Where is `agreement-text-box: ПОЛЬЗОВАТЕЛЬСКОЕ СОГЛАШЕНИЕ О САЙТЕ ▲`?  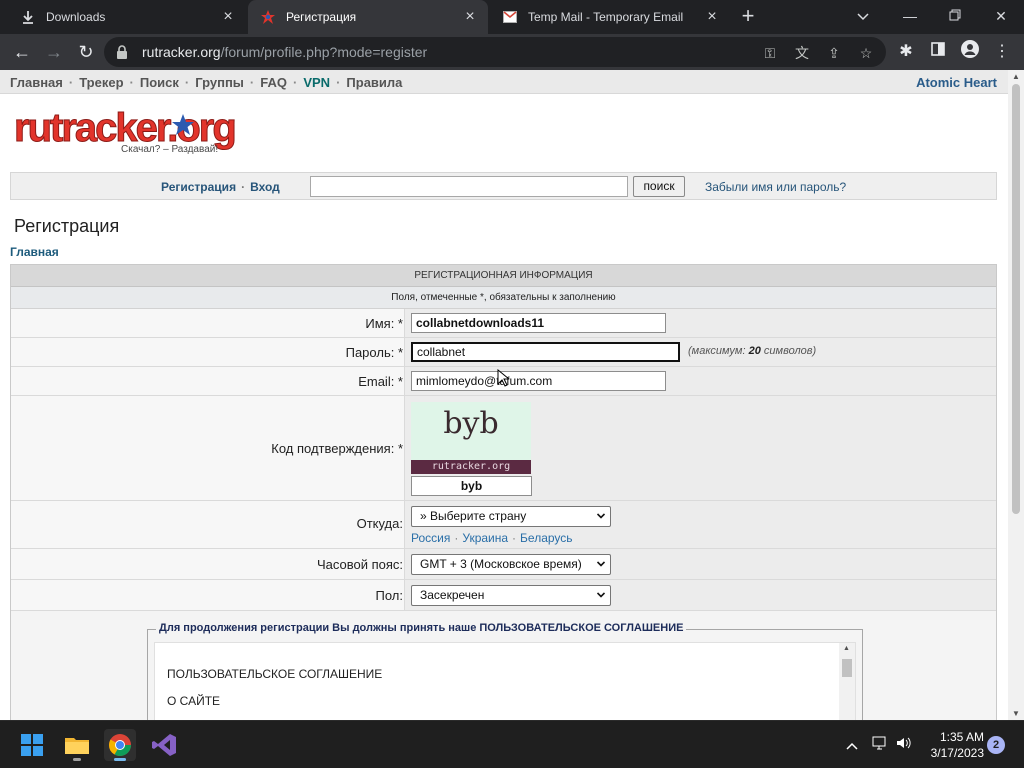
agreement-text-box: ПОЛЬЗОВАТЕЛЬСКОЕ СОГЛАШЕНИЕ О САЙТЕ ▲ is located at coordinates (505, 681).